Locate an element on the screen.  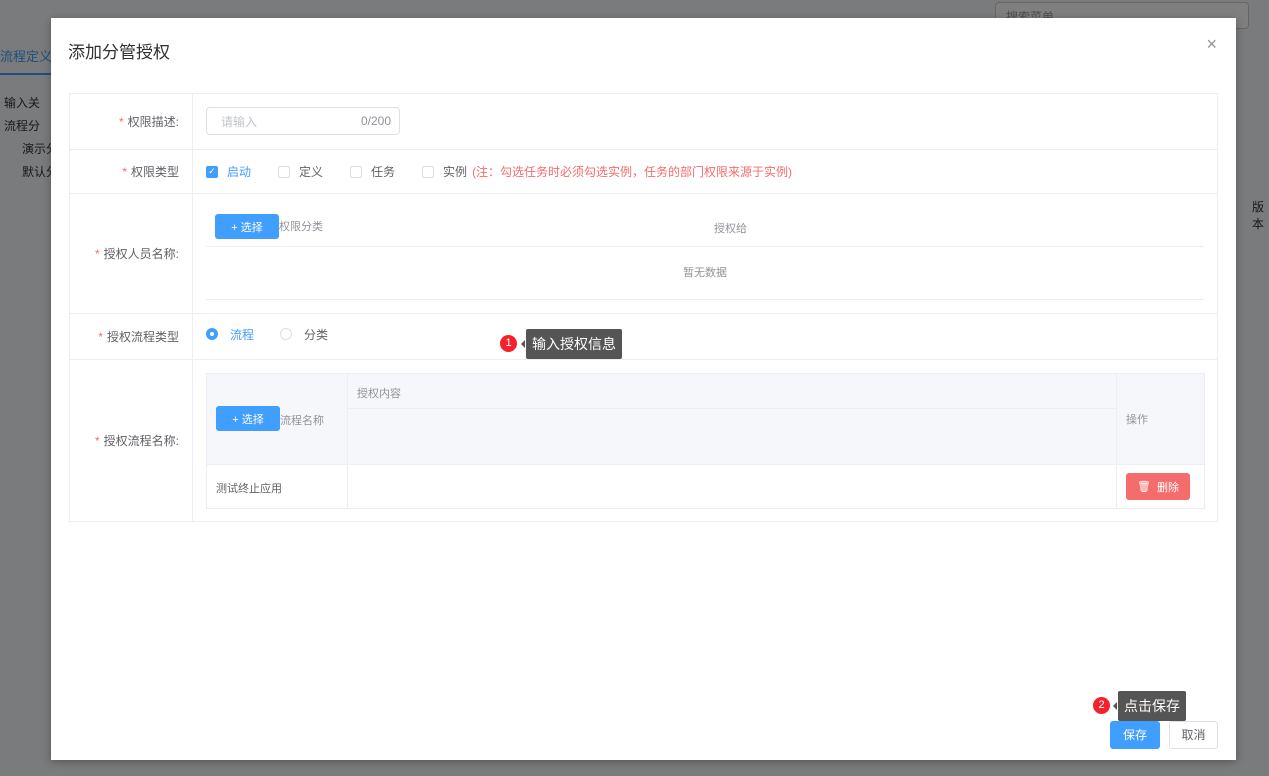
radio-category: 分类 is located at coordinates (304, 334).